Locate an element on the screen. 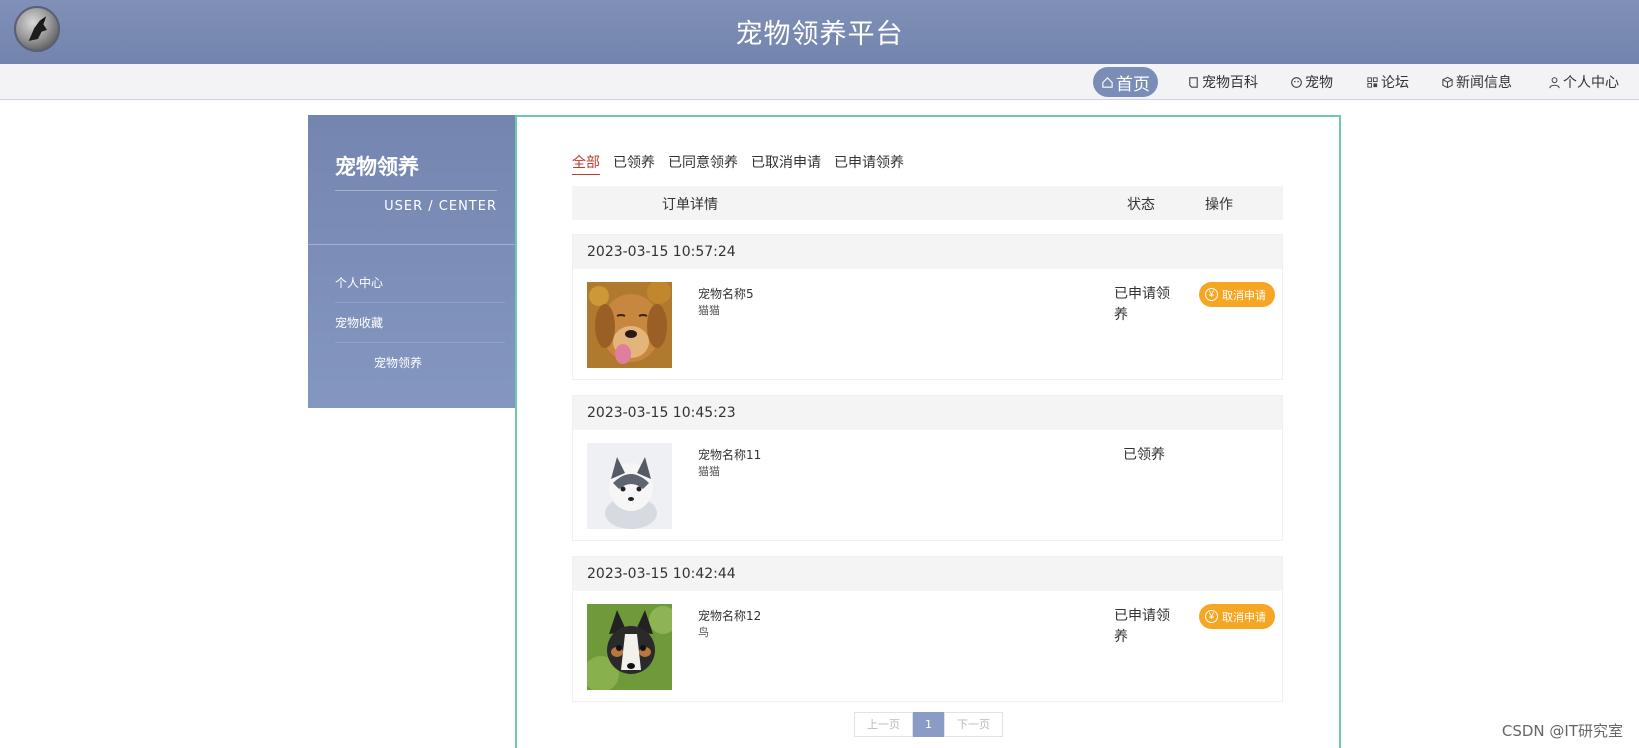  pagination: 上一页 1 下一页 is located at coordinates (928, 724).